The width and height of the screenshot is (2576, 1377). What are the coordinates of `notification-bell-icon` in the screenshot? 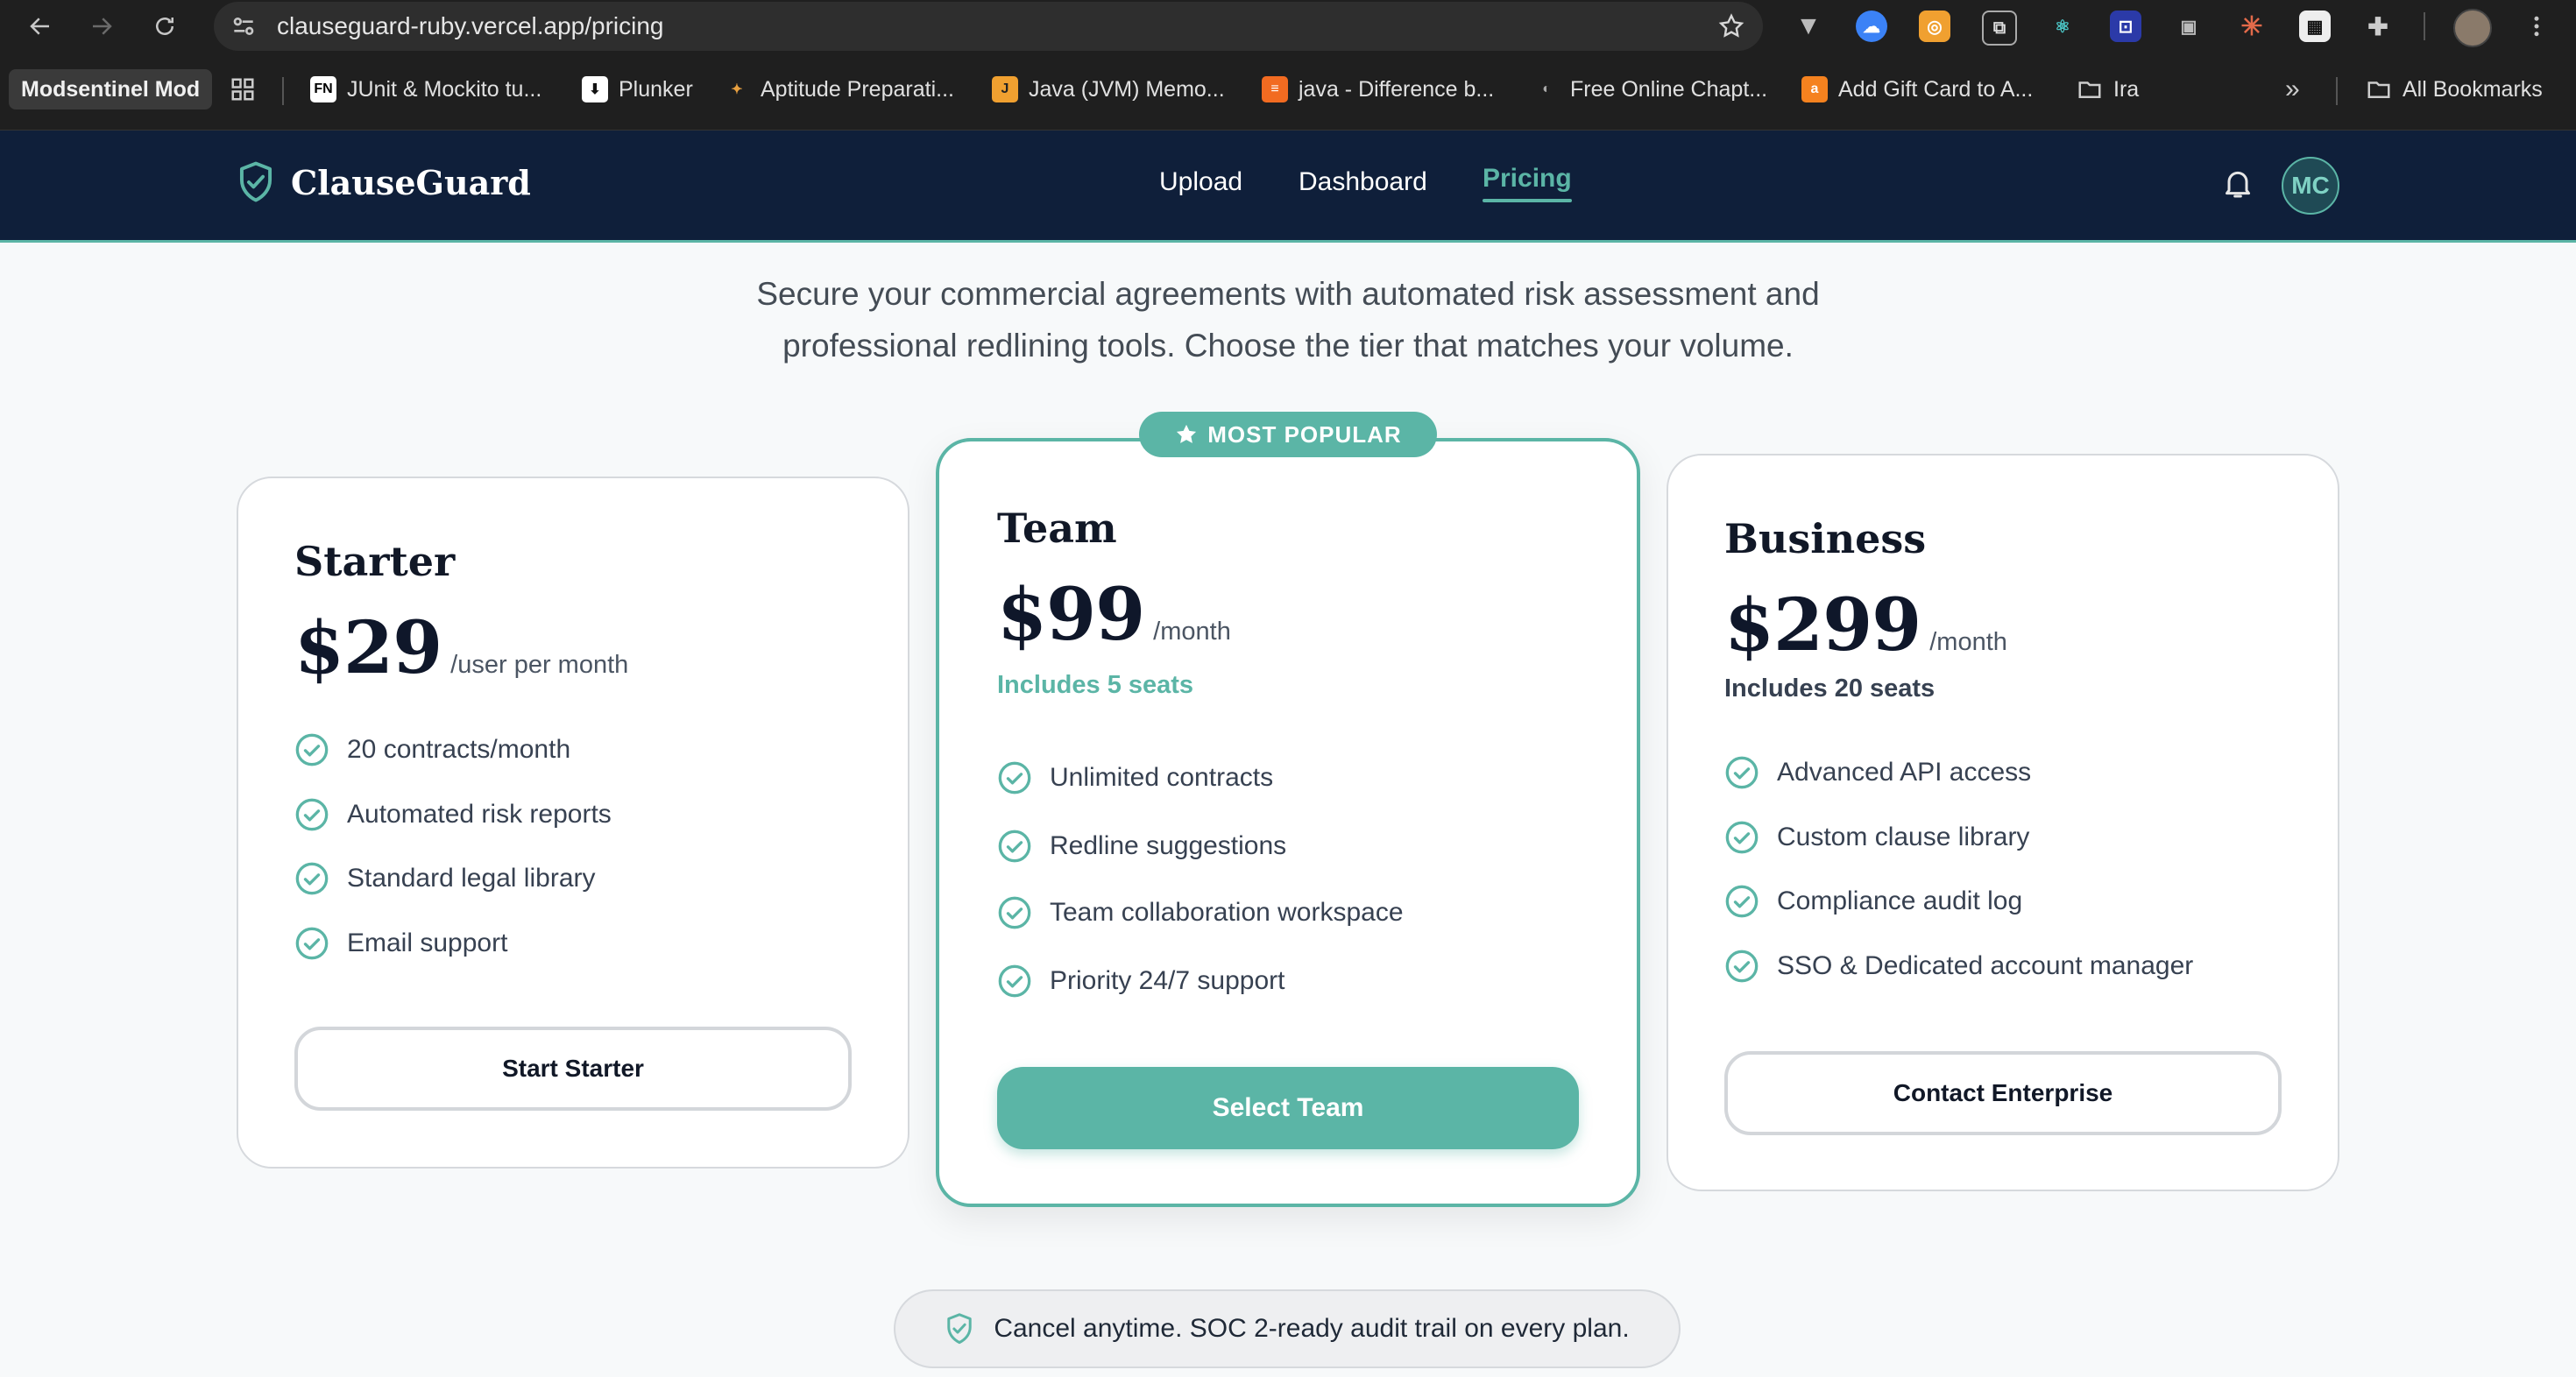 It's located at (2237, 183).